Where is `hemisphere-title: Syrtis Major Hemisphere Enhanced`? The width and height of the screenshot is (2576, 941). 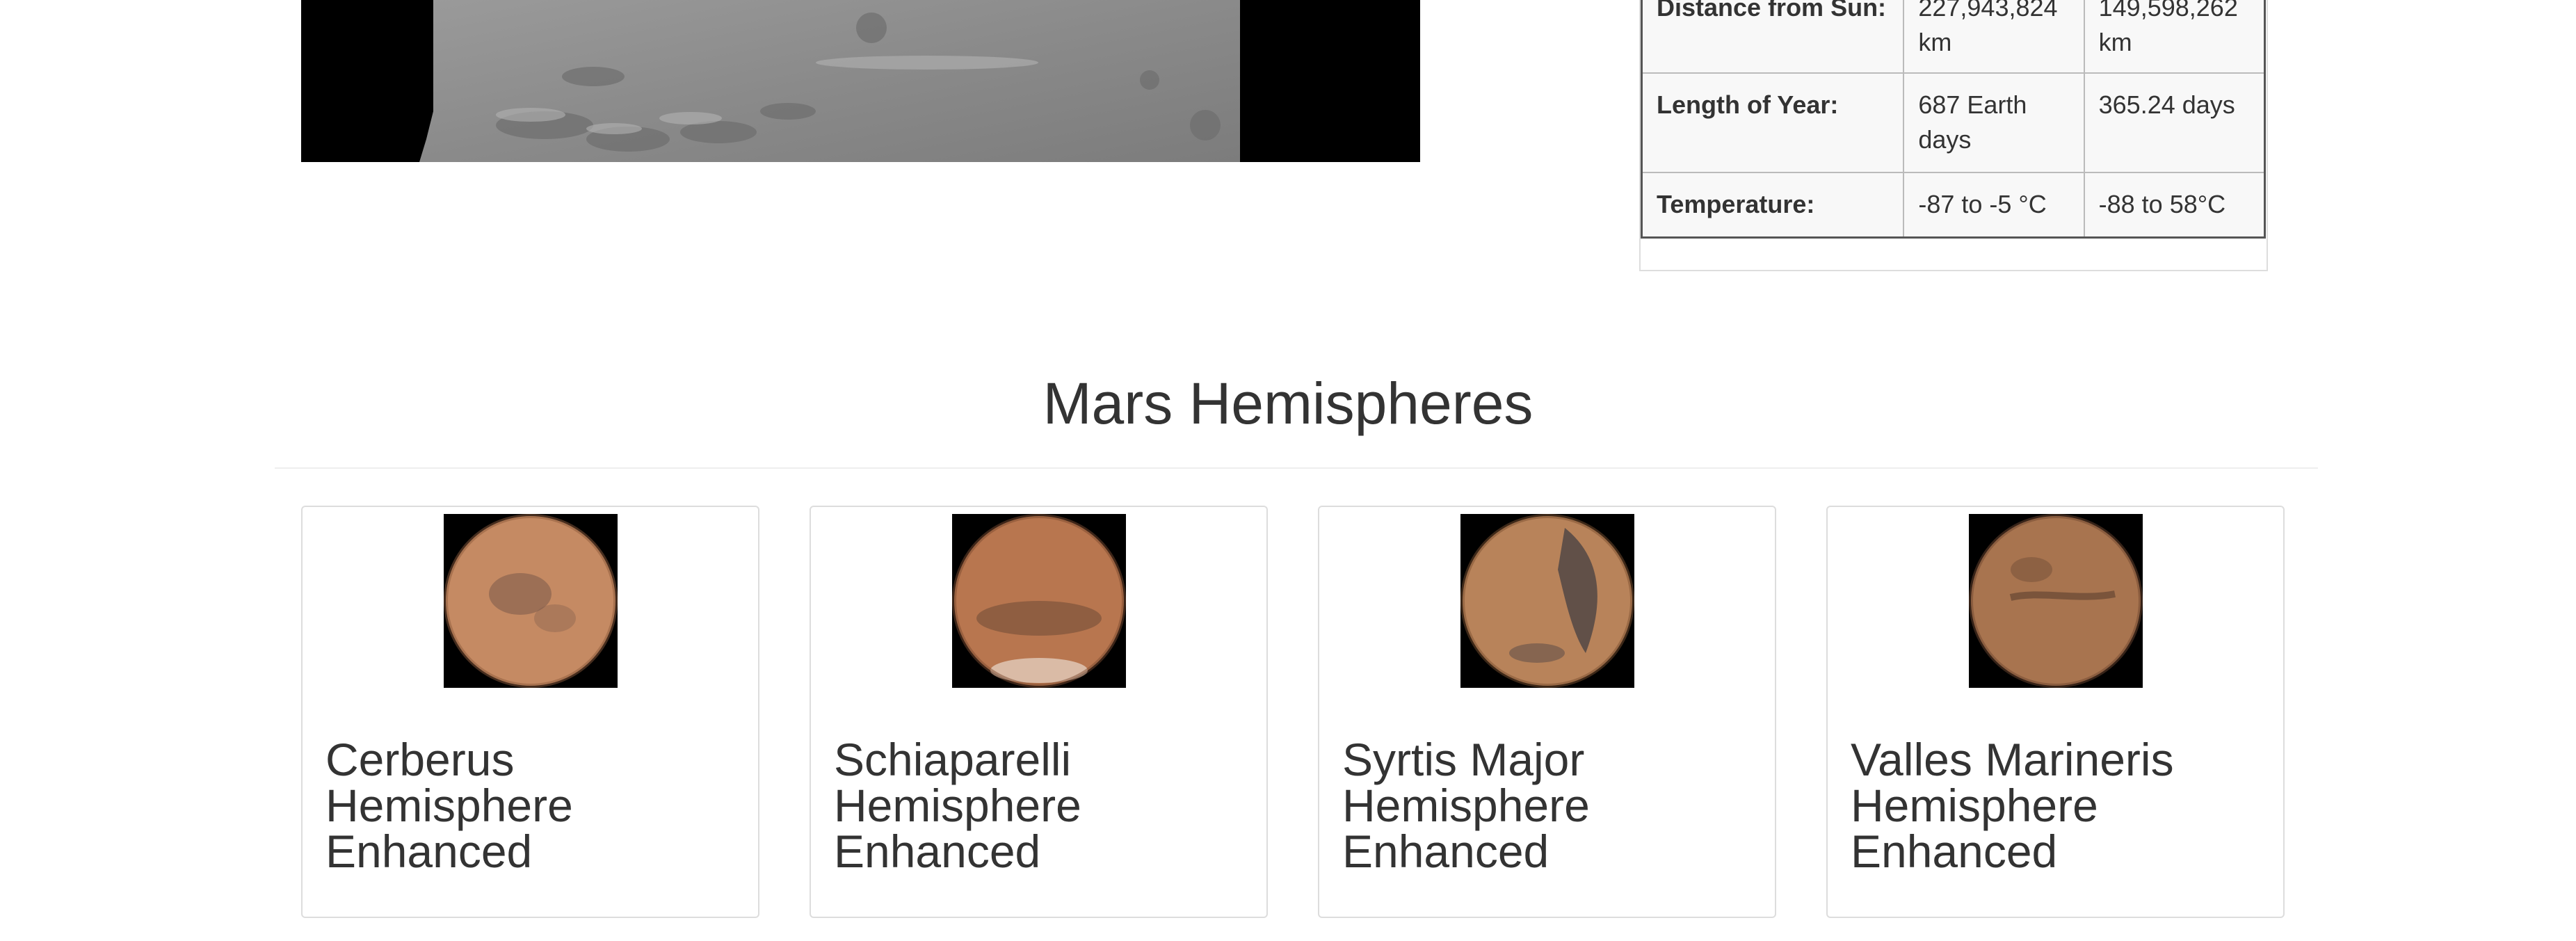
hemisphere-title: Syrtis Major Hemisphere Enhanced is located at coordinates (1547, 805).